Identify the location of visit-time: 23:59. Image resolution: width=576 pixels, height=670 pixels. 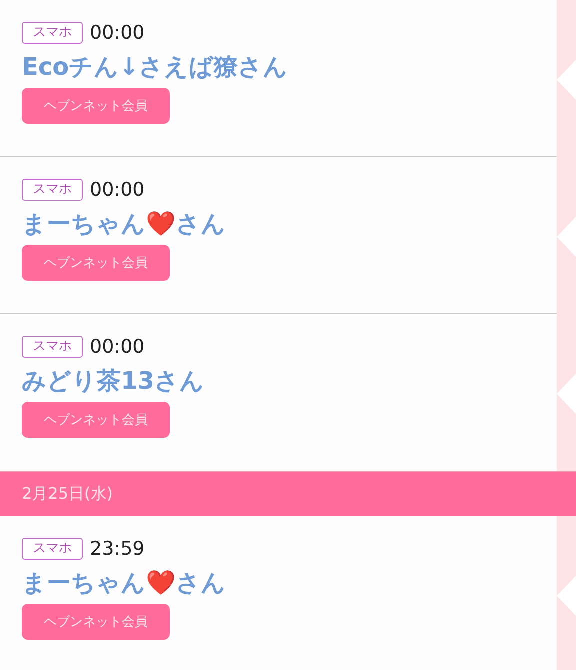
(117, 549).